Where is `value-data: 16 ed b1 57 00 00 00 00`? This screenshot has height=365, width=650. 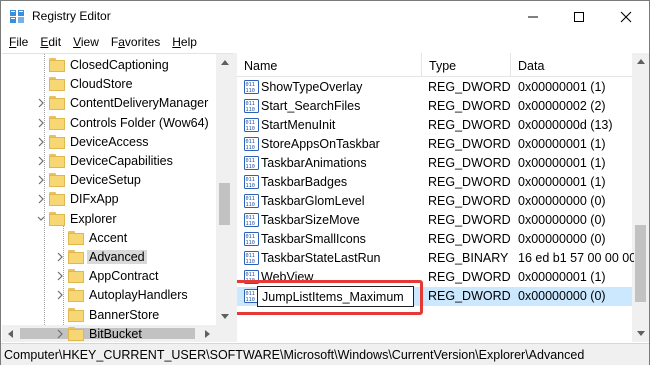 value-data: 16 ed b1 57 00 00 00 00 is located at coordinates (576, 258).